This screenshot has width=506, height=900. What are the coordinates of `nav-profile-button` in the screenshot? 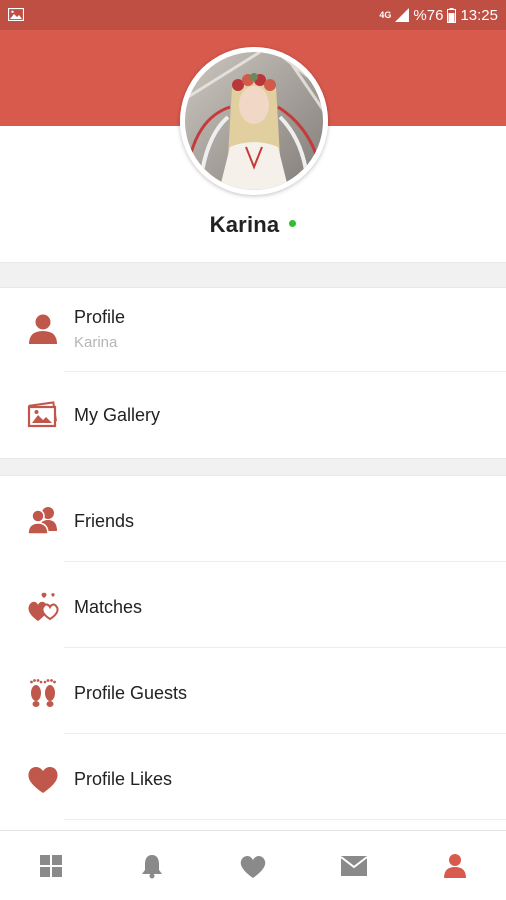 It's located at (455, 865).